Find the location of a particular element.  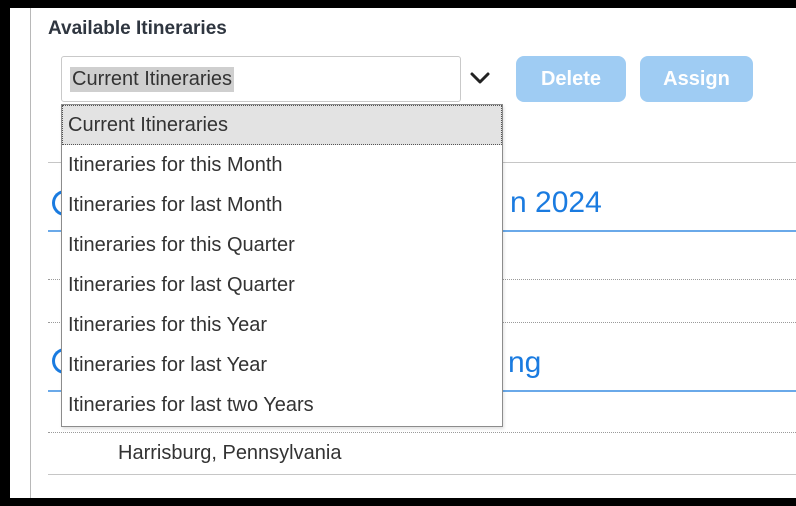

itinerary-filter-value: Current Itineraries is located at coordinates (152, 79).